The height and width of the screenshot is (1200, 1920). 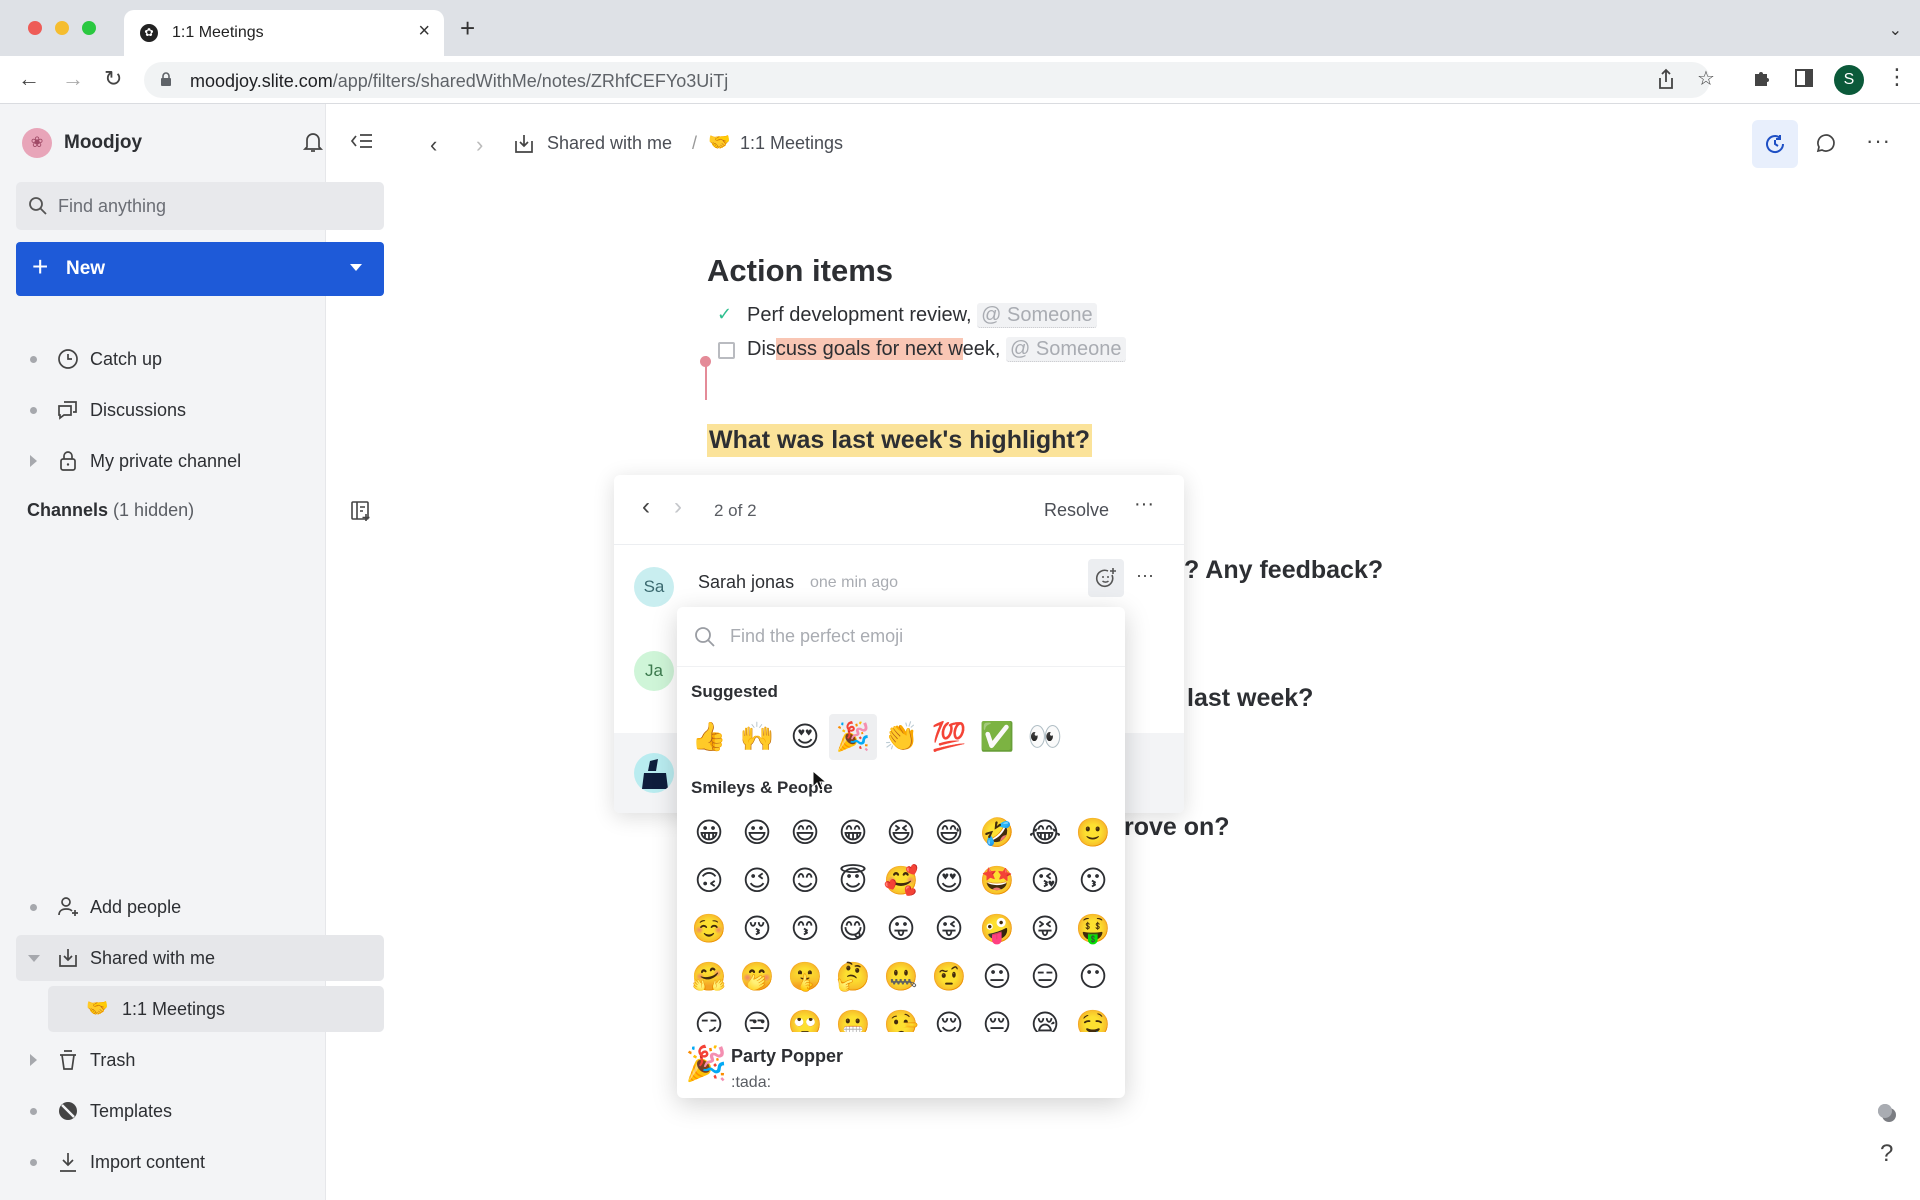 What do you see at coordinates (1045, 929) in the screenshot?
I see `emoji-option: 😝` at bounding box center [1045, 929].